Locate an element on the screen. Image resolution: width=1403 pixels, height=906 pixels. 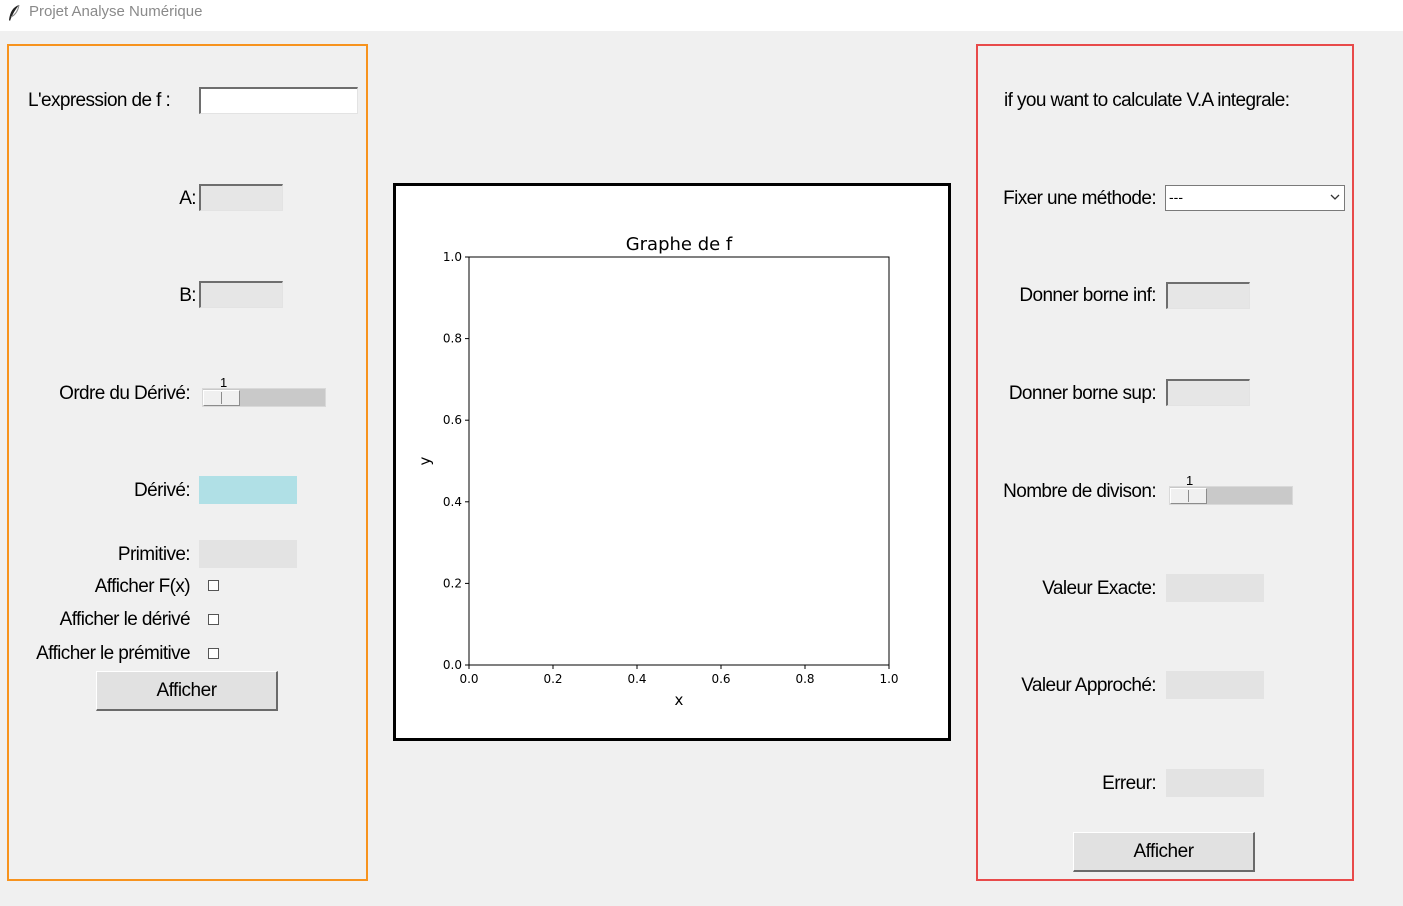
error-label: Erreur: is located at coordinates (1129, 783).